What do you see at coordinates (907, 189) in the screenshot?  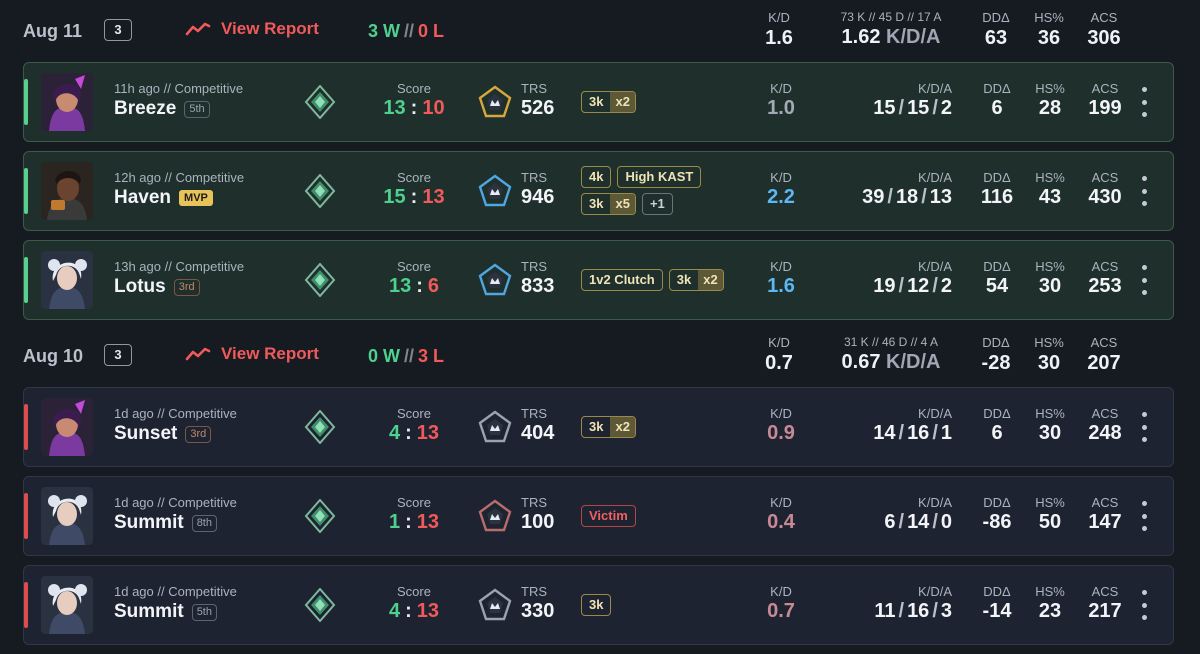 I see `match-kda: K/D/A 39/18/13` at bounding box center [907, 189].